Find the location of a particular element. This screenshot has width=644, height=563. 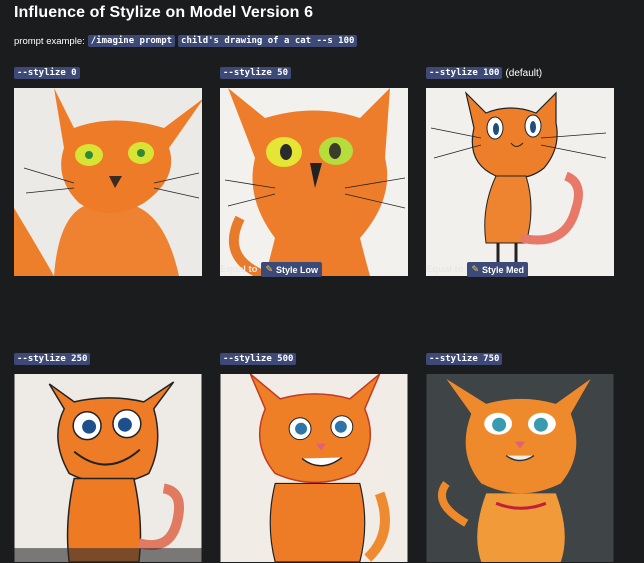

stylize-250-cell: --stylize 250 is located at coordinates (108, 457).